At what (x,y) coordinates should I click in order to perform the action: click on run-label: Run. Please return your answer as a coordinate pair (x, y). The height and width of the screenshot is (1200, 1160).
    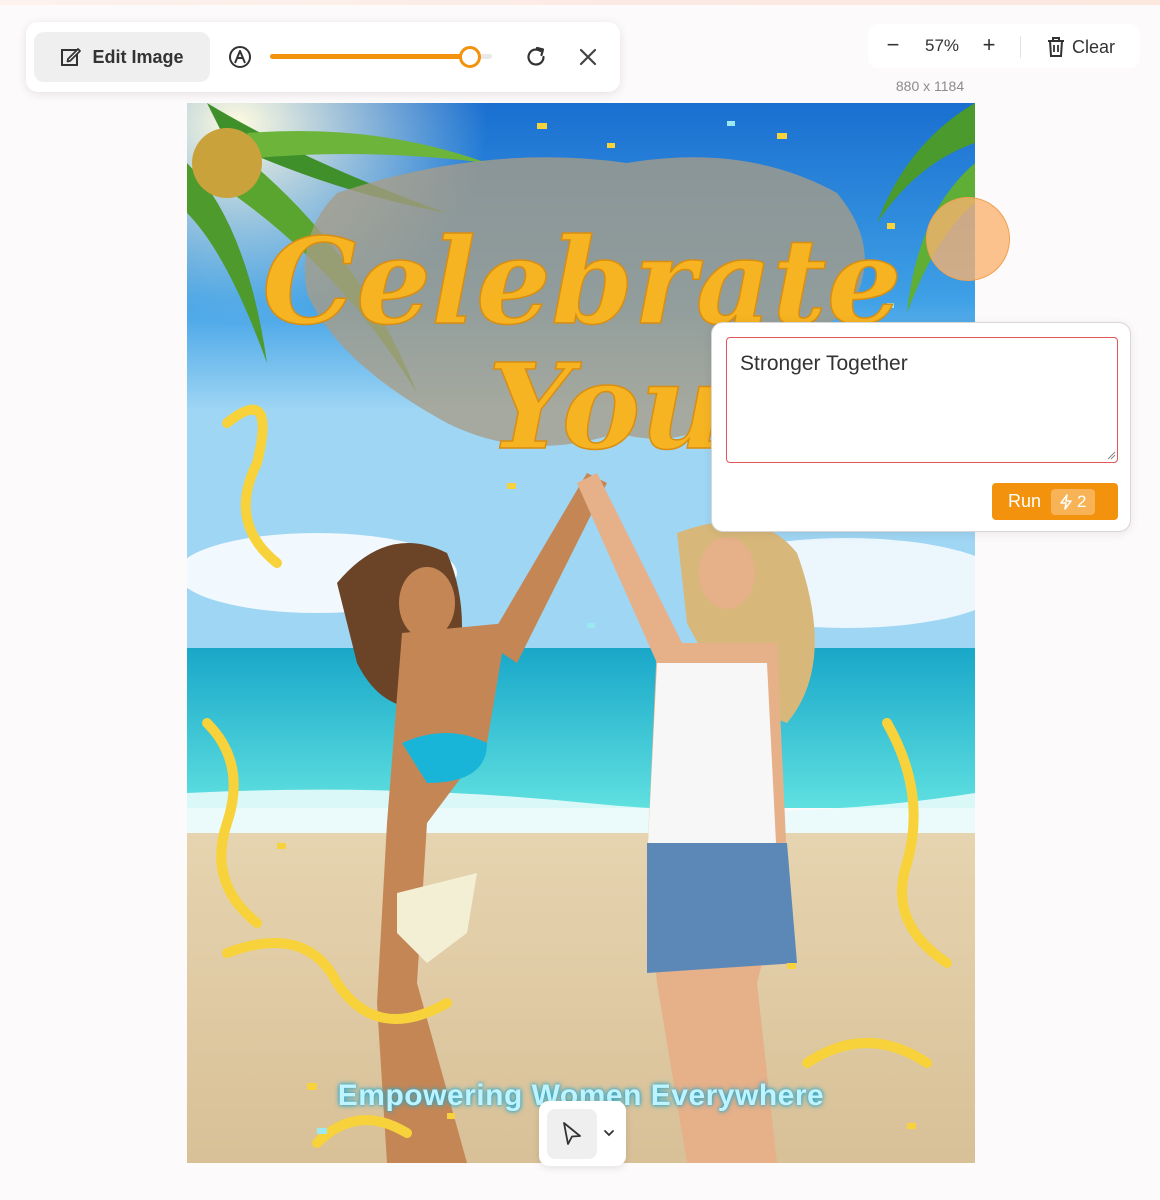
    Looking at the image, I should click on (1025, 501).